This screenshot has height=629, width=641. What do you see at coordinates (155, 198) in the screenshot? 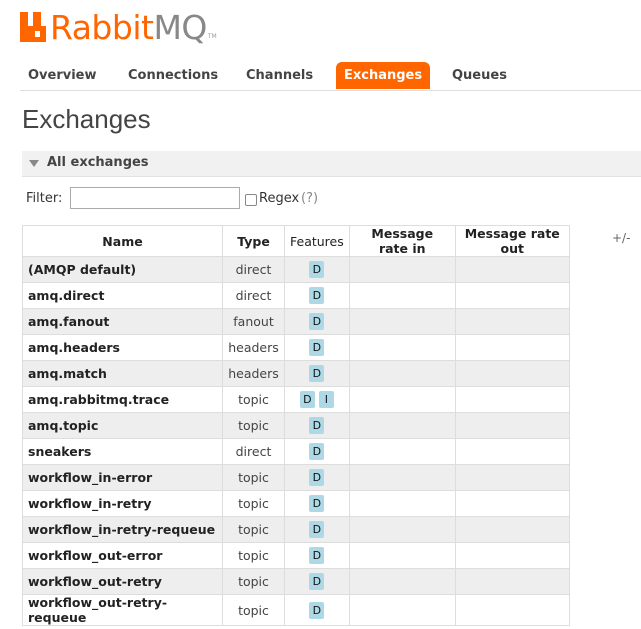
I see `filter-input` at bounding box center [155, 198].